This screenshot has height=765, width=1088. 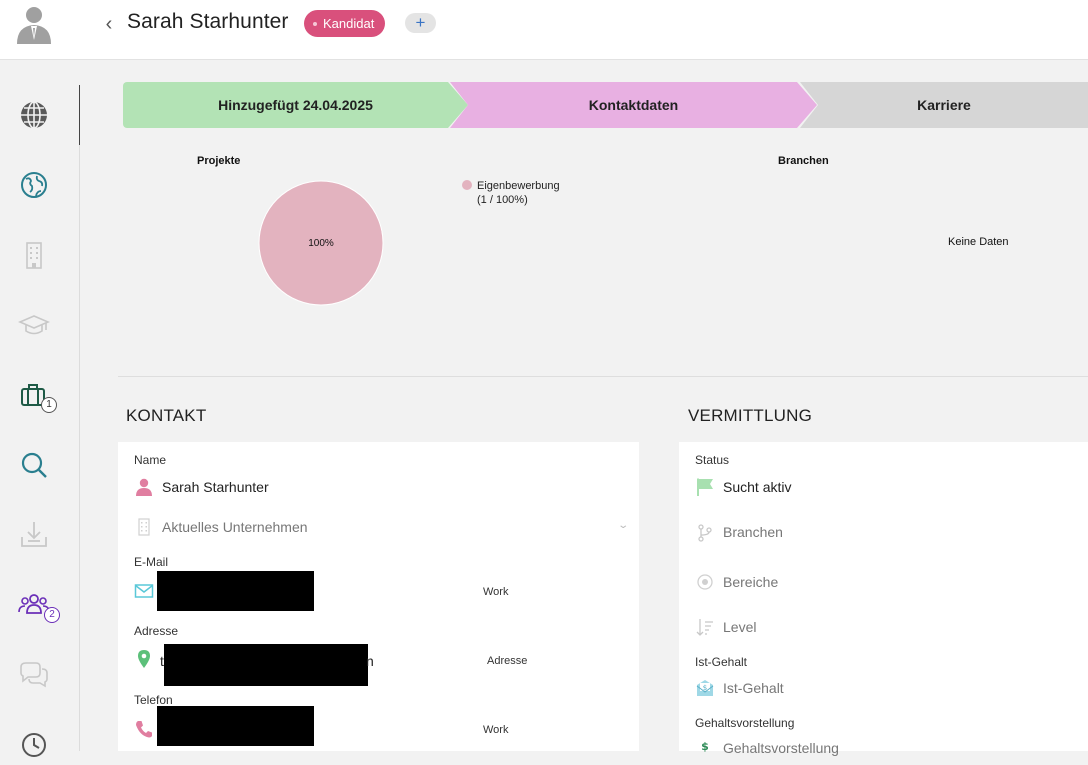 I want to click on name-label: Name, so click(x=150, y=460).